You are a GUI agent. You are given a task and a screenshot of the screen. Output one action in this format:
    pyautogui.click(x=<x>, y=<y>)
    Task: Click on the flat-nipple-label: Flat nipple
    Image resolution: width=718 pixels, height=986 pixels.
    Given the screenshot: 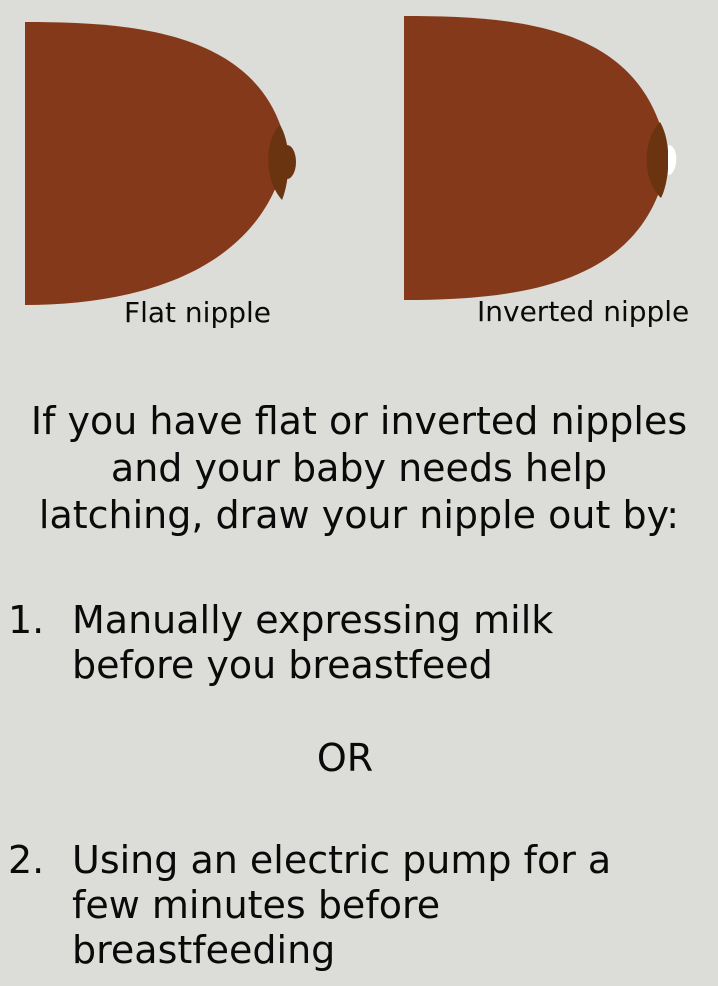 What is the action you would take?
    pyautogui.click(x=197, y=312)
    